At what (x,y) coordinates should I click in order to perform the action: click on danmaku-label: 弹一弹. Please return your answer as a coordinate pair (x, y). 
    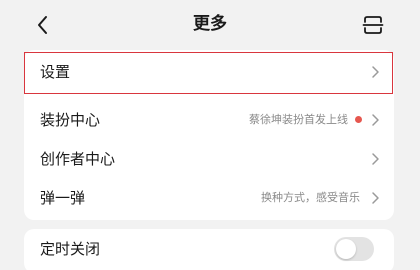
    Looking at the image, I should click on (63, 198).